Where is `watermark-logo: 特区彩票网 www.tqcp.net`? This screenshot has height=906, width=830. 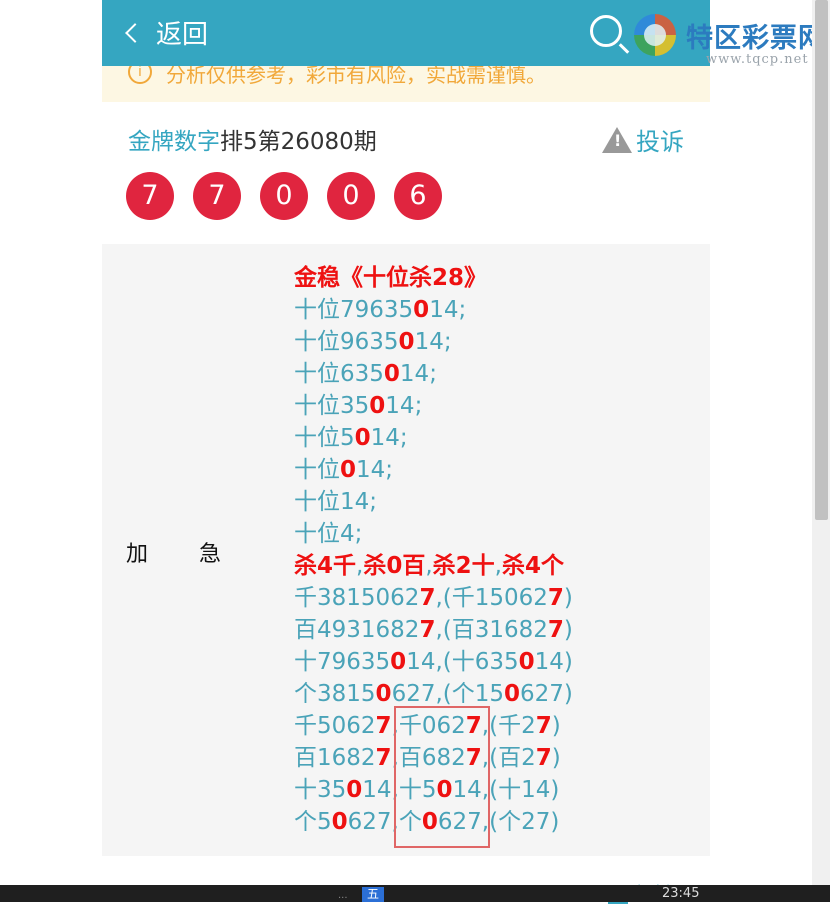 watermark-logo: 特区彩票网 www.tqcp.net is located at coordinates (728, 39).